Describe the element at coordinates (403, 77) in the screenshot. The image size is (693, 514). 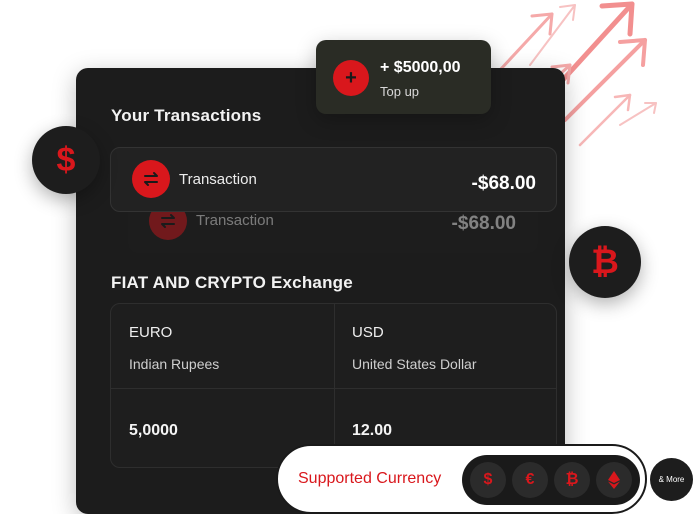
I see `topup-card: + + $5000,00 Top up` at that location.